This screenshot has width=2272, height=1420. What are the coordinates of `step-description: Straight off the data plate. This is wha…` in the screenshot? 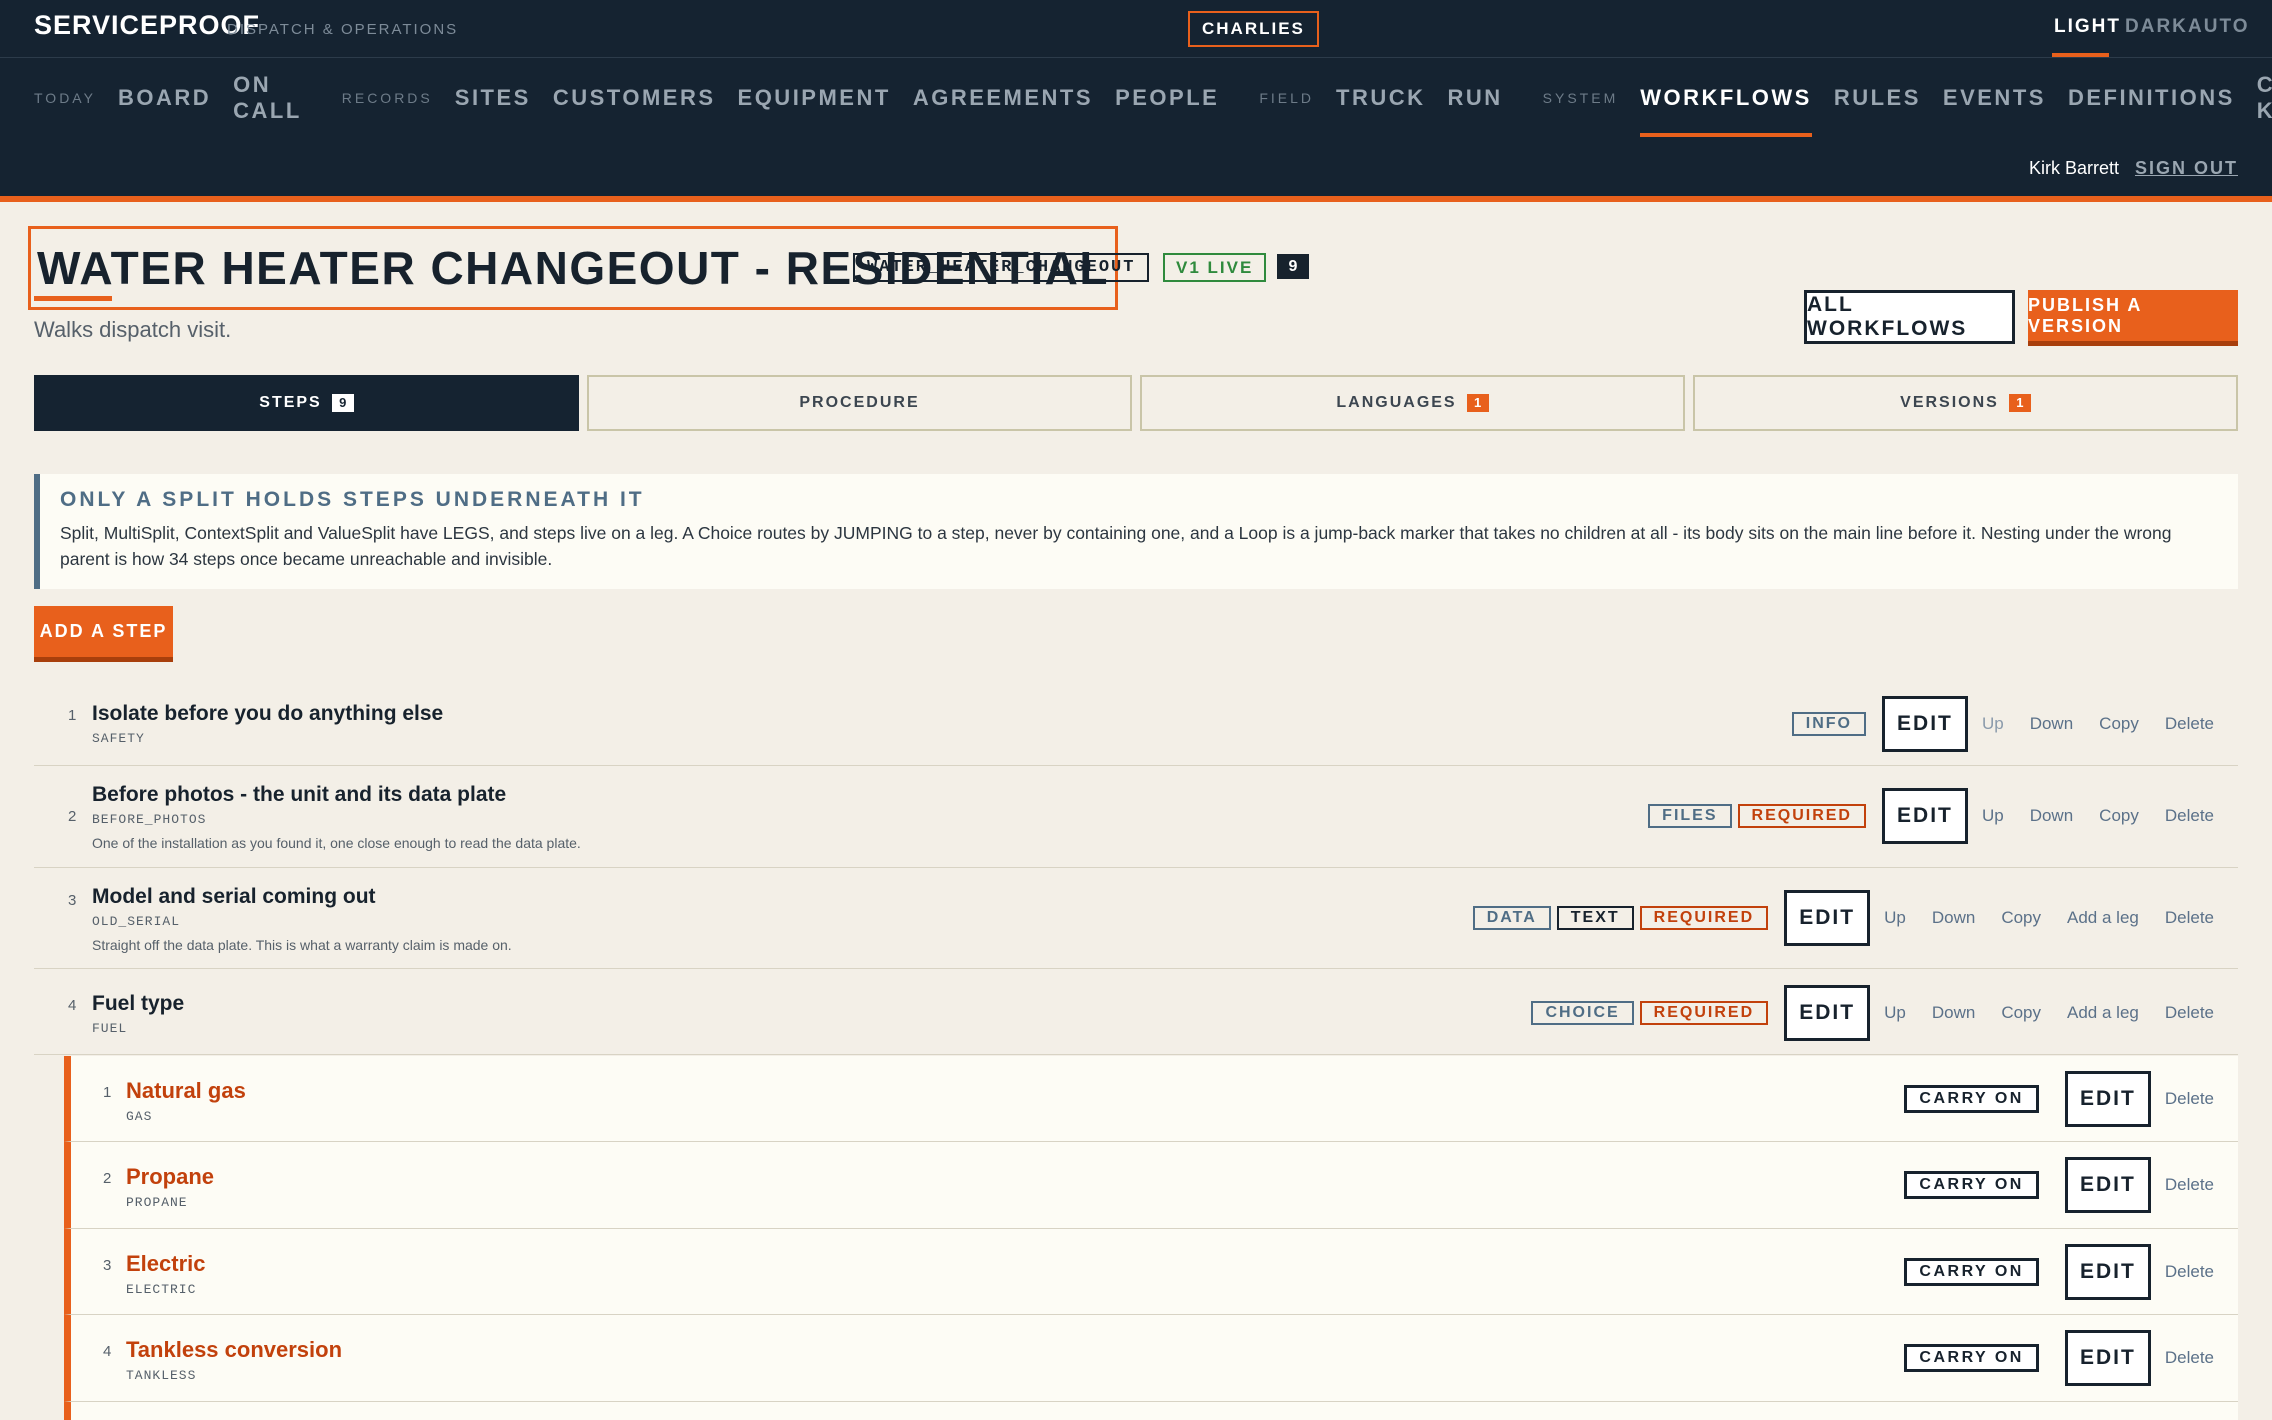 It's located at (302, 945).